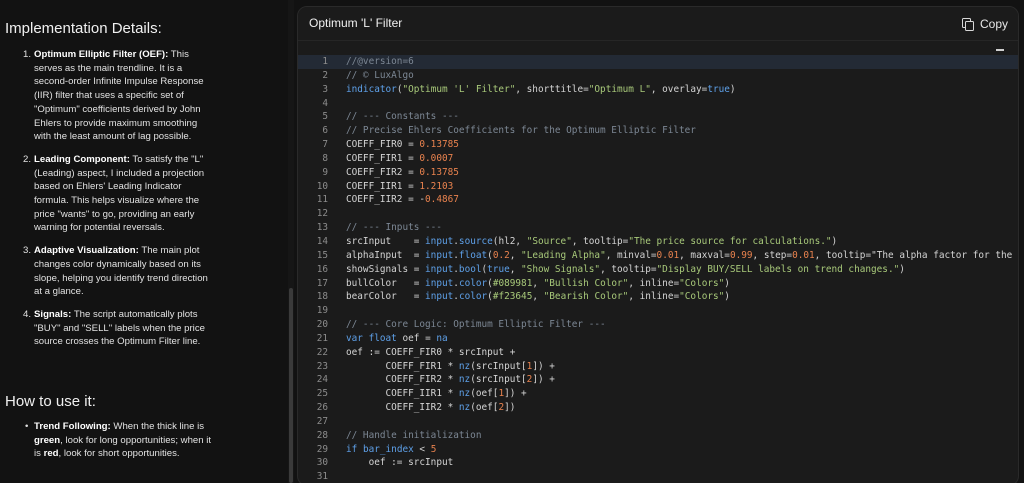  What do you see at coordinates (402, 172) in the screenshot?
I see `code-text: COEFF_FIR2 = 0.13785` at bounding box center [402, 172].